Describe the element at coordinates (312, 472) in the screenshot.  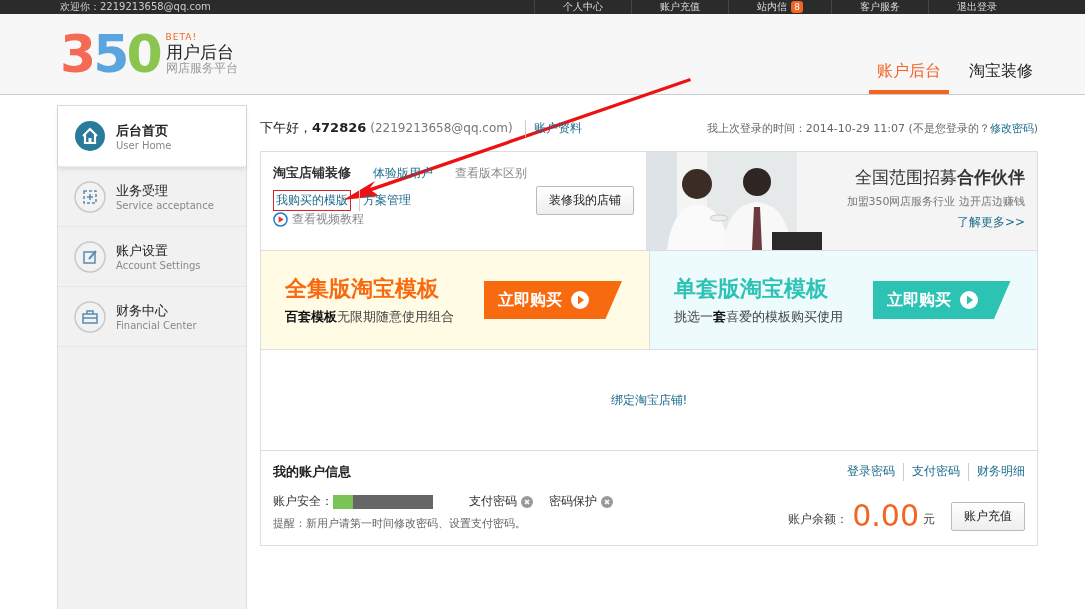
I see `section-title: 我的账户信息` at that location.